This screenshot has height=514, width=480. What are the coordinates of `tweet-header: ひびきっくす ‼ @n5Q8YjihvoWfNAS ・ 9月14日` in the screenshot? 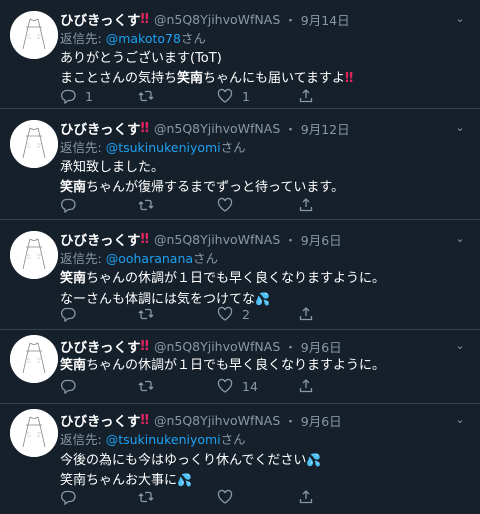 It's located at (264, 19).